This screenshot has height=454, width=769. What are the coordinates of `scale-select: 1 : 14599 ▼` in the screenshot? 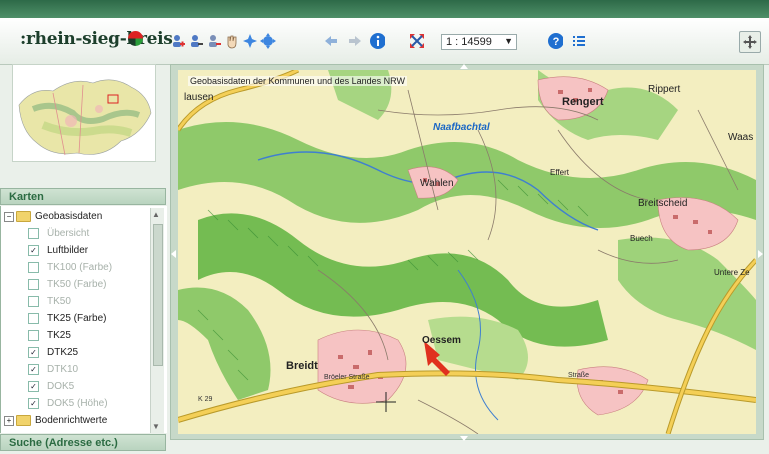 It's located at (479, 42).